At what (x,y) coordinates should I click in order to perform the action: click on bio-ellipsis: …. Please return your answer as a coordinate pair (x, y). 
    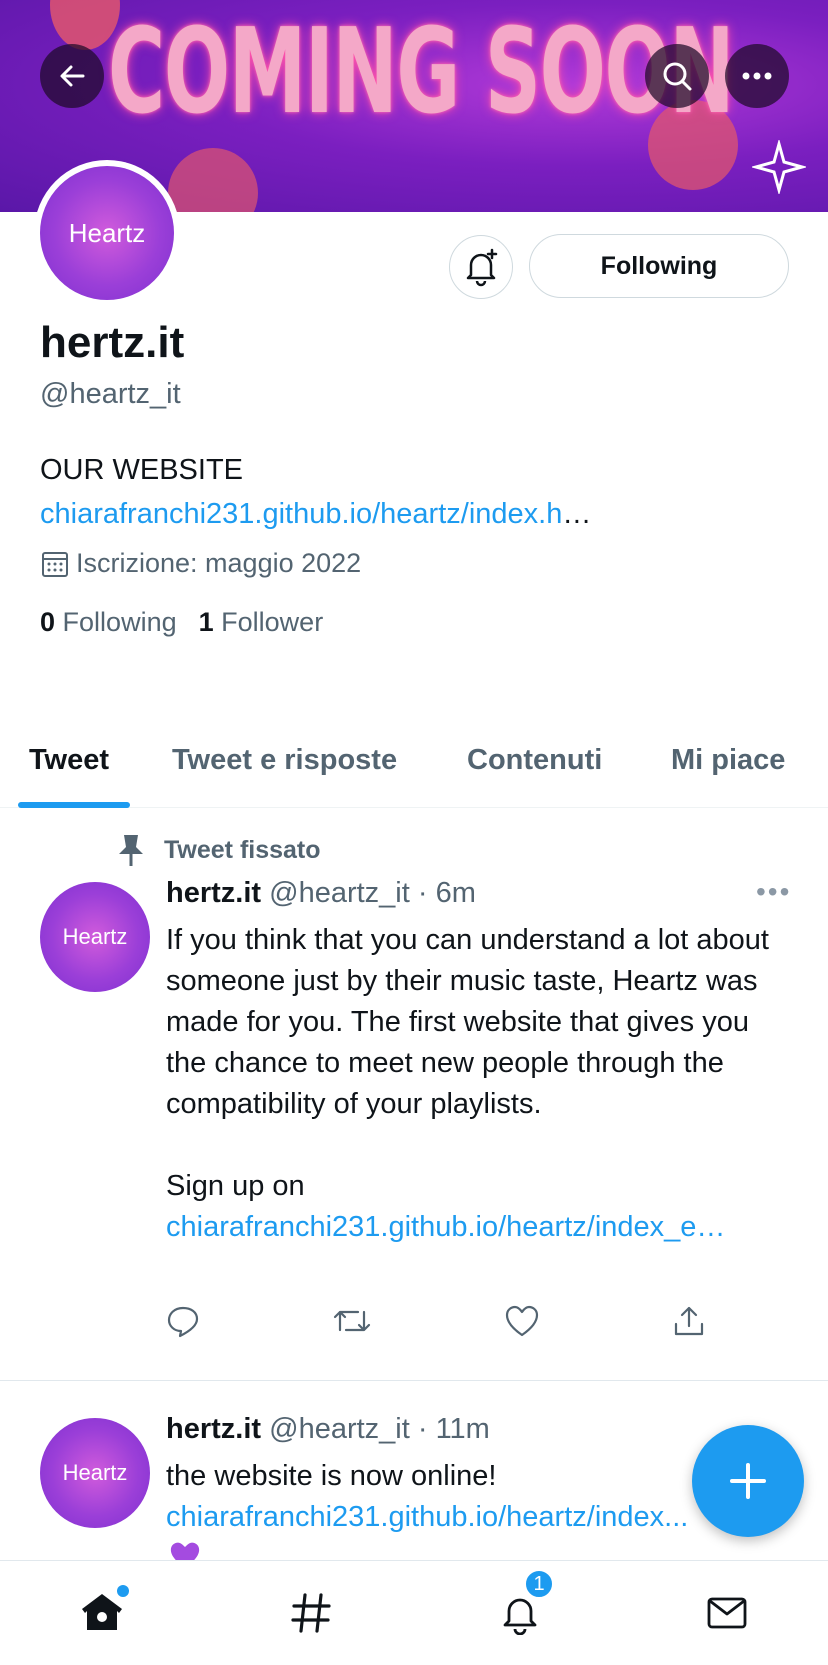
    Looking at the image, I should click on (577, 514).